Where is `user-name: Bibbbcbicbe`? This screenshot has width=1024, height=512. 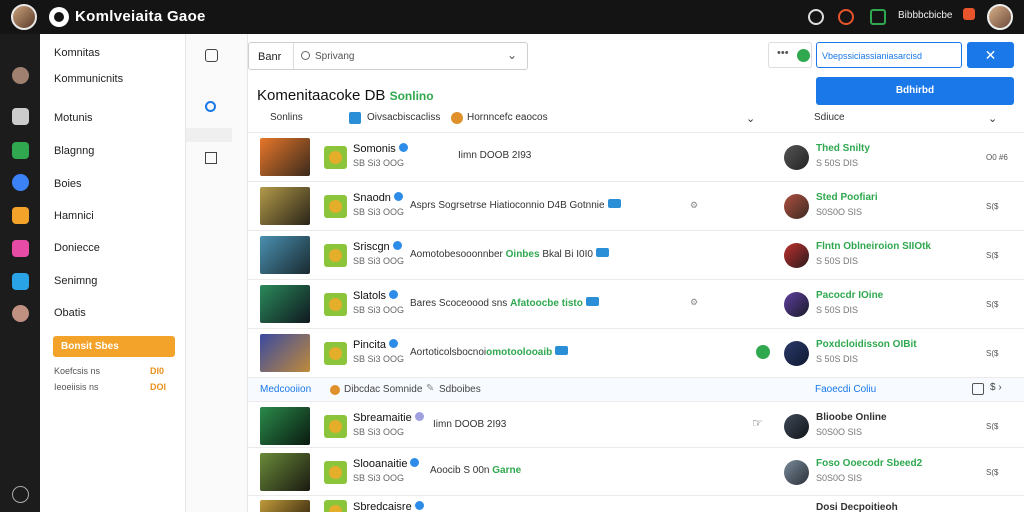 user-name: Bibbbcbicbe is located at coordinates (925, 15).